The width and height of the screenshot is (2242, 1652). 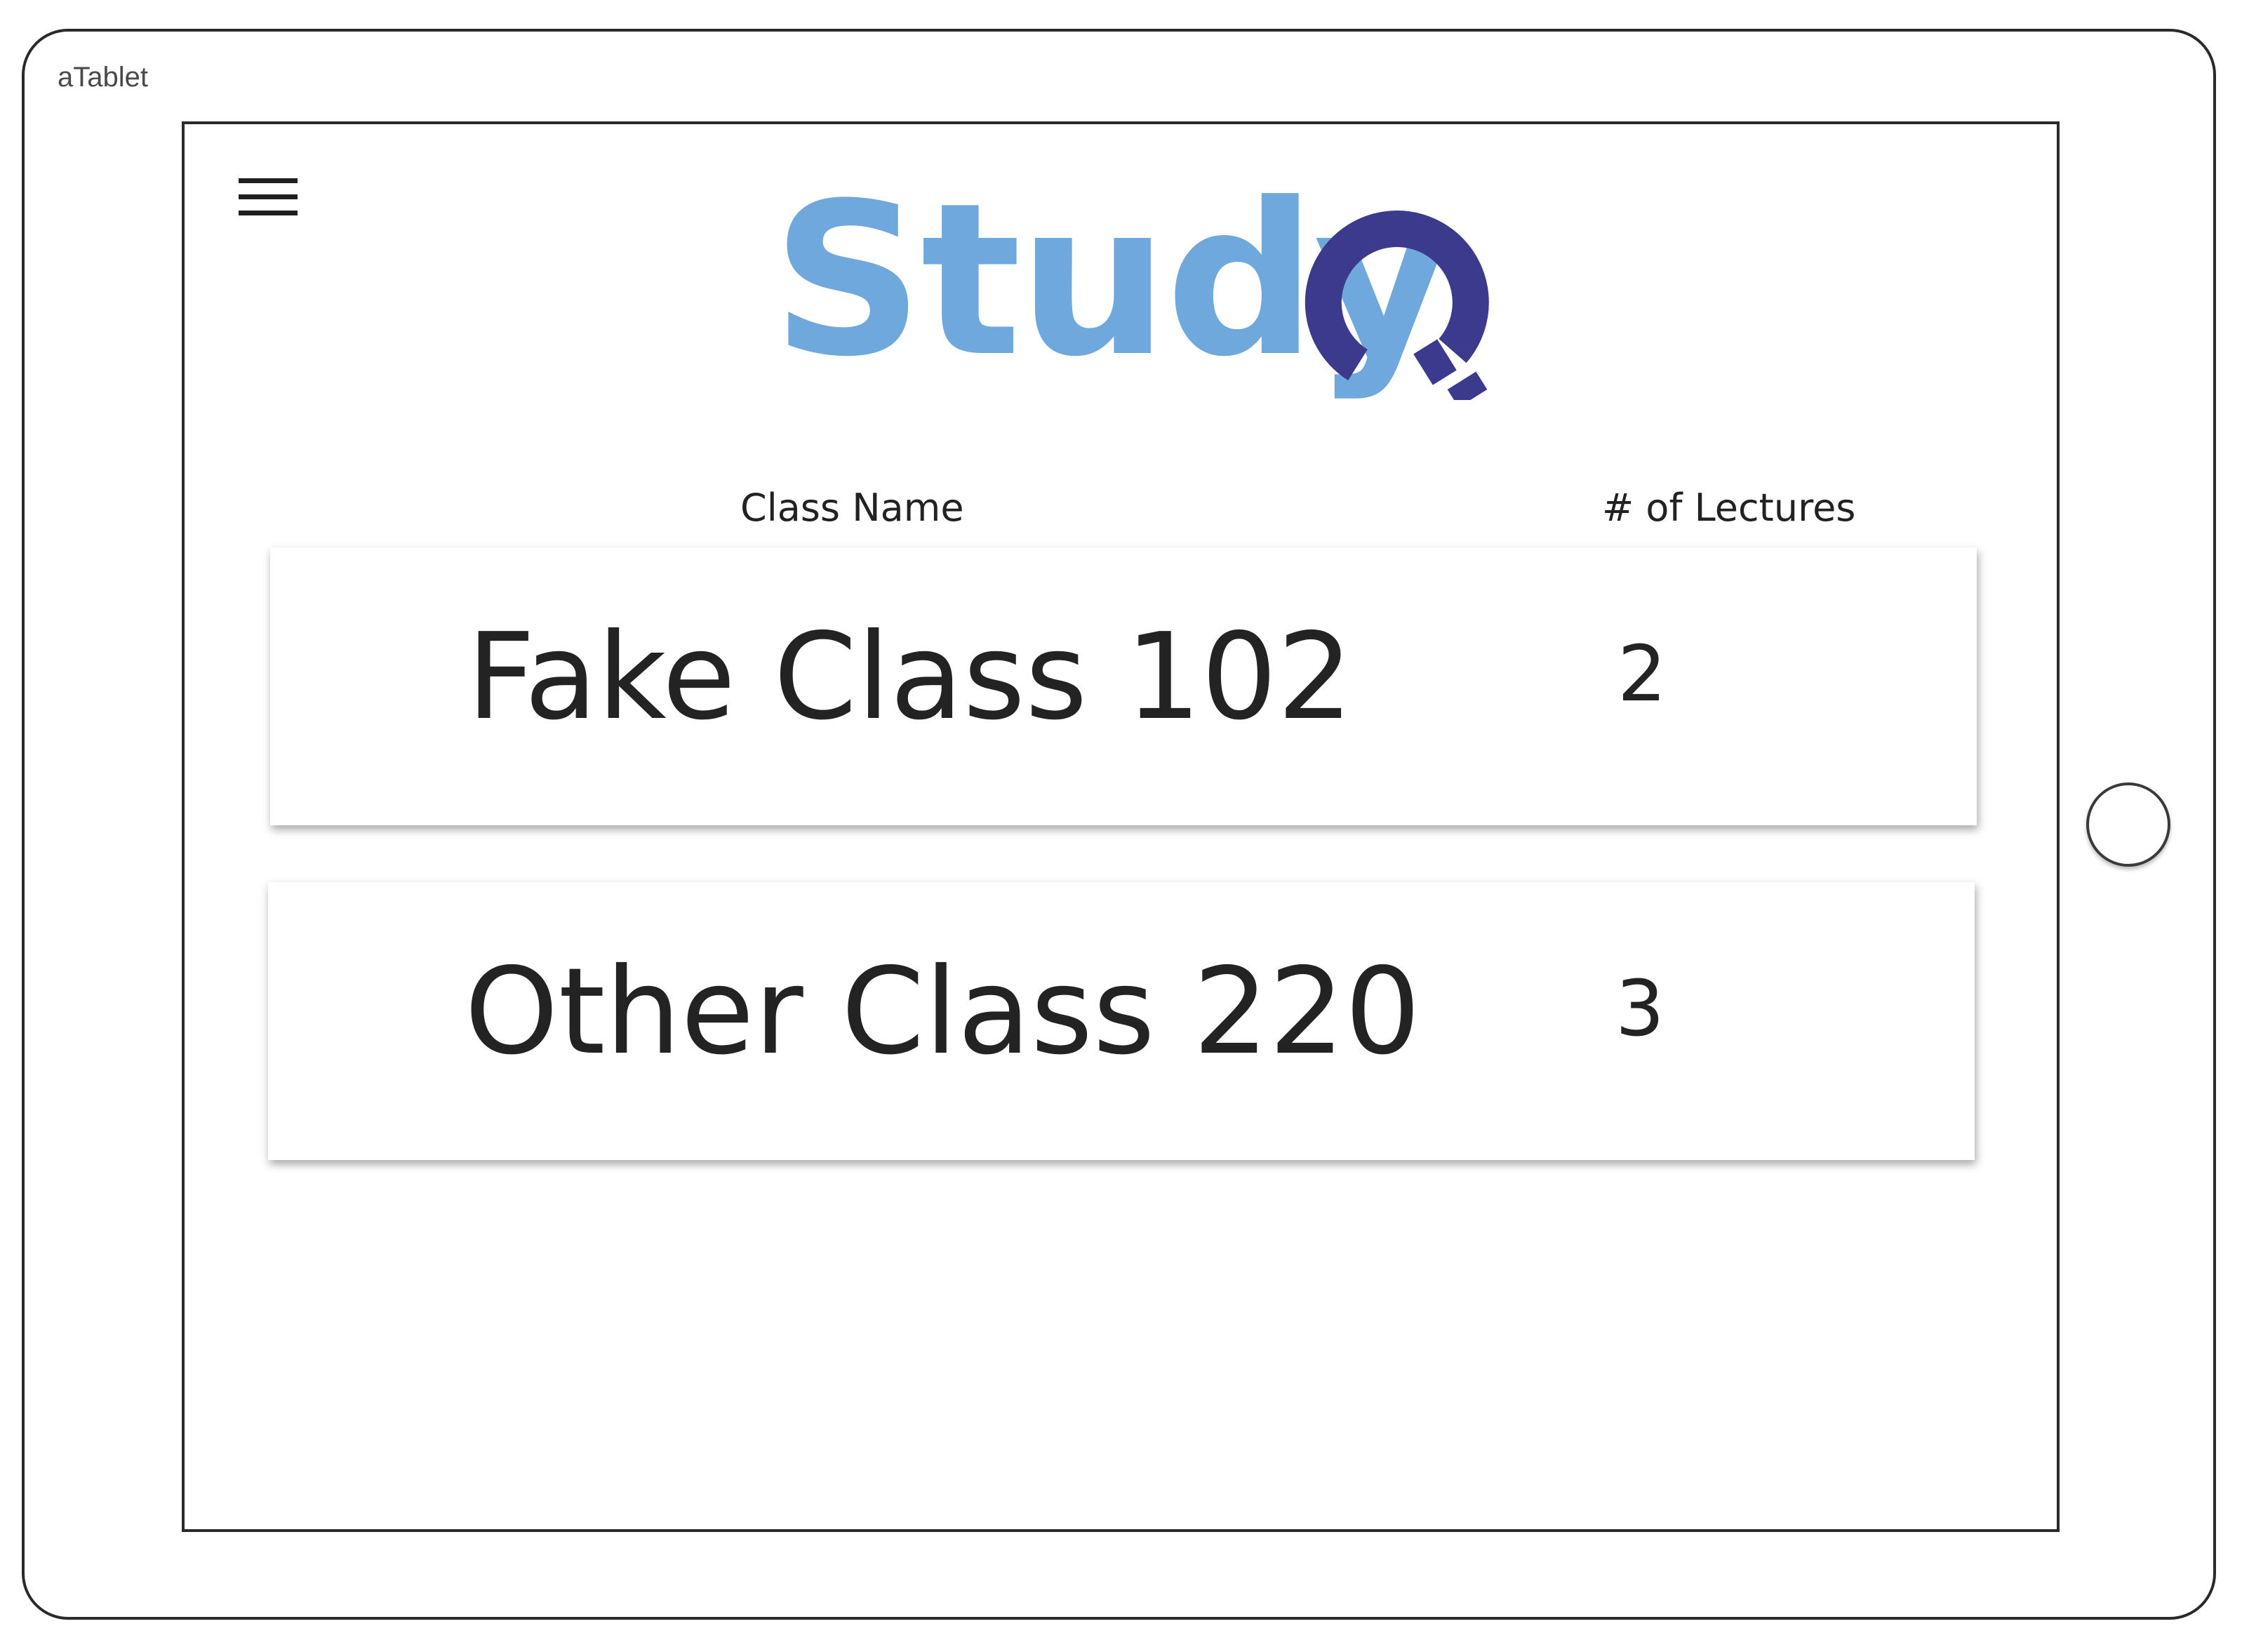 What do you see at coordinates (911, 678) in the screenshot?
I see `class-name: Fake Class 102` at bounding box center [911, 678].